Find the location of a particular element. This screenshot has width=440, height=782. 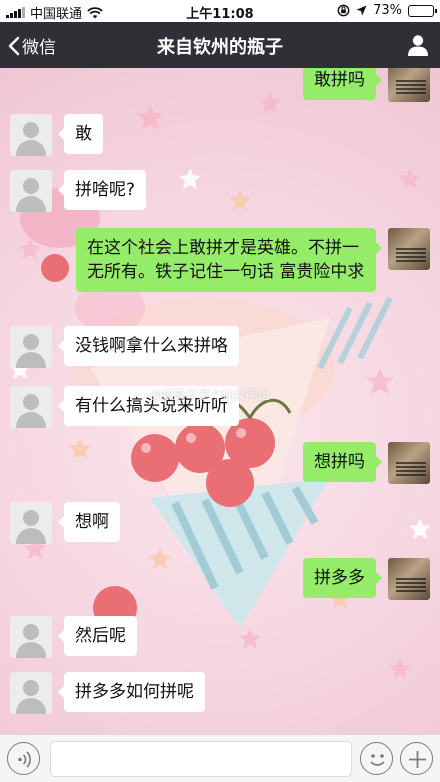

status-right: 73% is located at coordinates (387, 10).